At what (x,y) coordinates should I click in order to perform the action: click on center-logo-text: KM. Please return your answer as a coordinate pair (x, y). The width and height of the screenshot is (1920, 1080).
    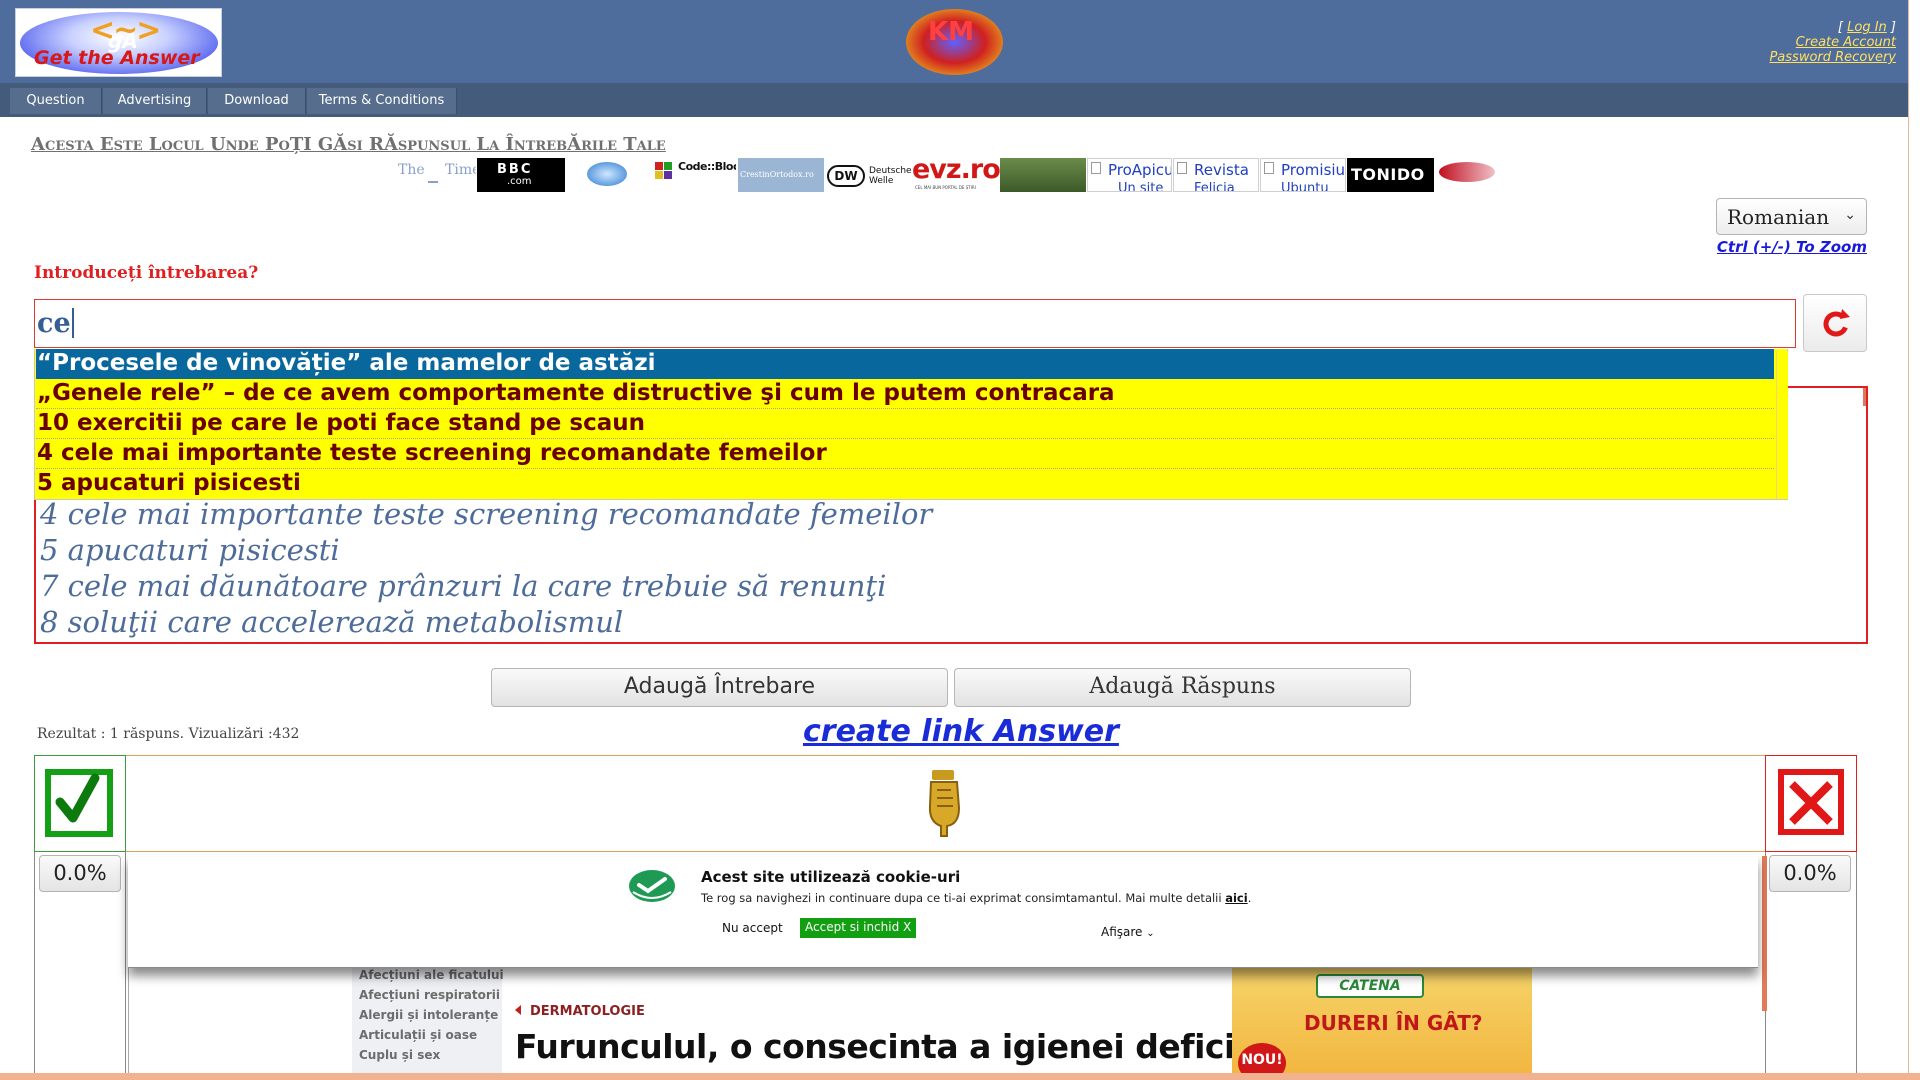
    Looking at the image, I should click on (951, 32).